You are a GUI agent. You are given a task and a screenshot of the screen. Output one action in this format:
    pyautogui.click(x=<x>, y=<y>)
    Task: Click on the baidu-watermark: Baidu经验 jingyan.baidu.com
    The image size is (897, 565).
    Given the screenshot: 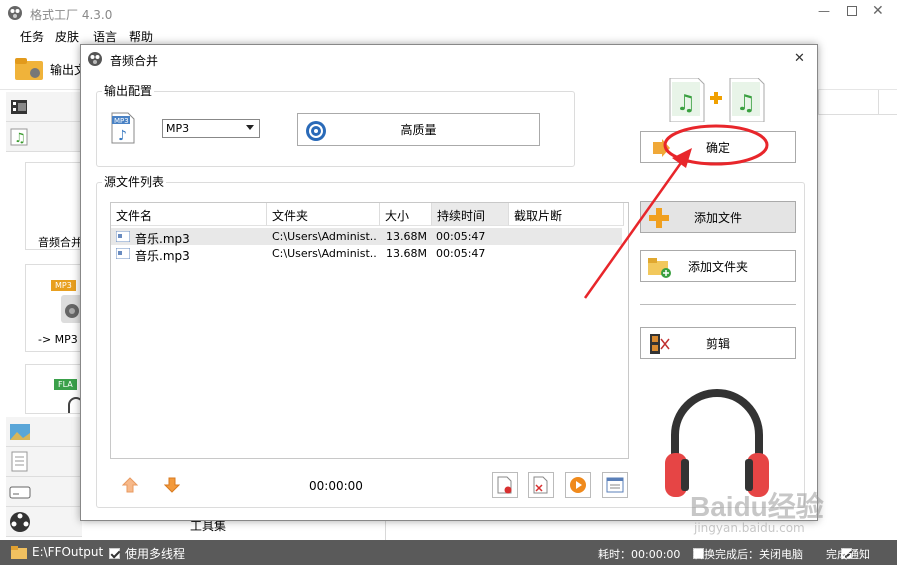 What is the action you would take?
    pyautogui.click(x=790, y=511)
    